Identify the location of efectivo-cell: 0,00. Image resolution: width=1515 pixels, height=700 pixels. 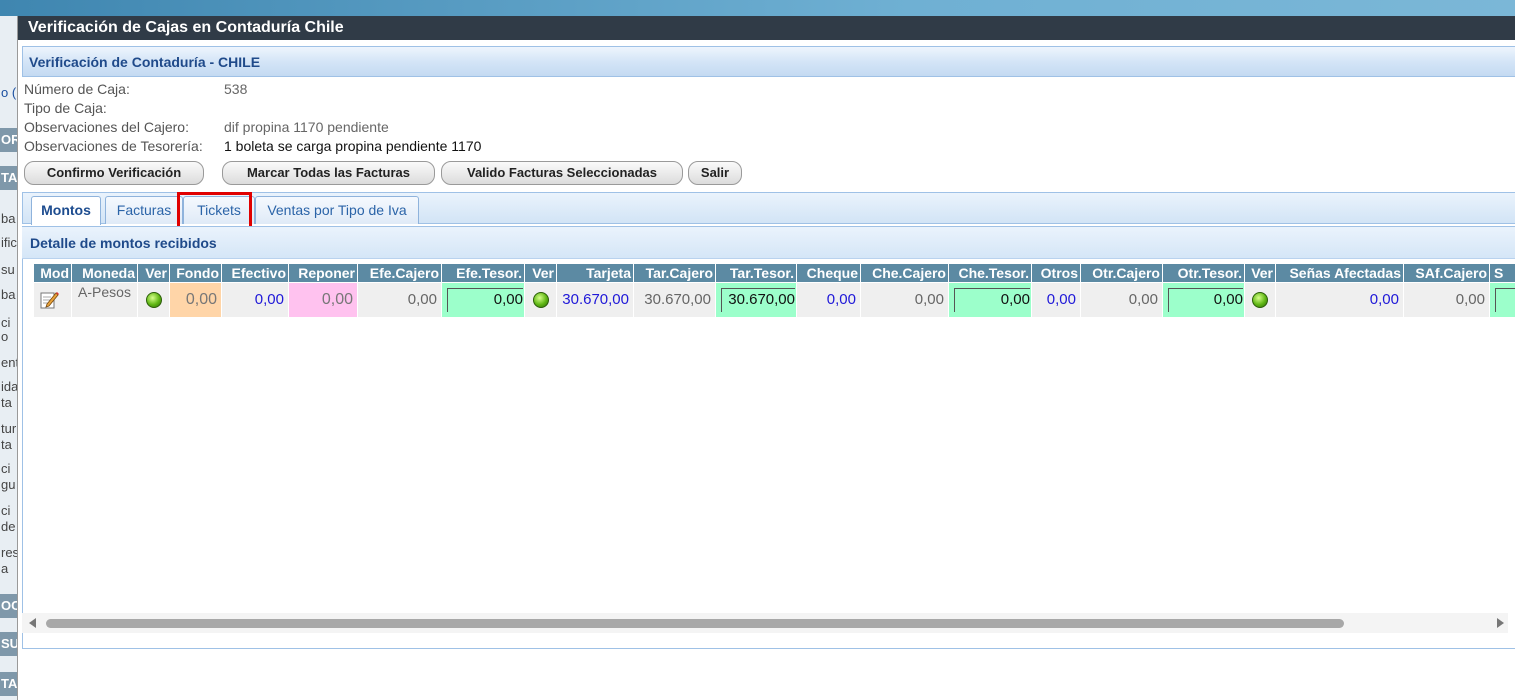
(255, 300).